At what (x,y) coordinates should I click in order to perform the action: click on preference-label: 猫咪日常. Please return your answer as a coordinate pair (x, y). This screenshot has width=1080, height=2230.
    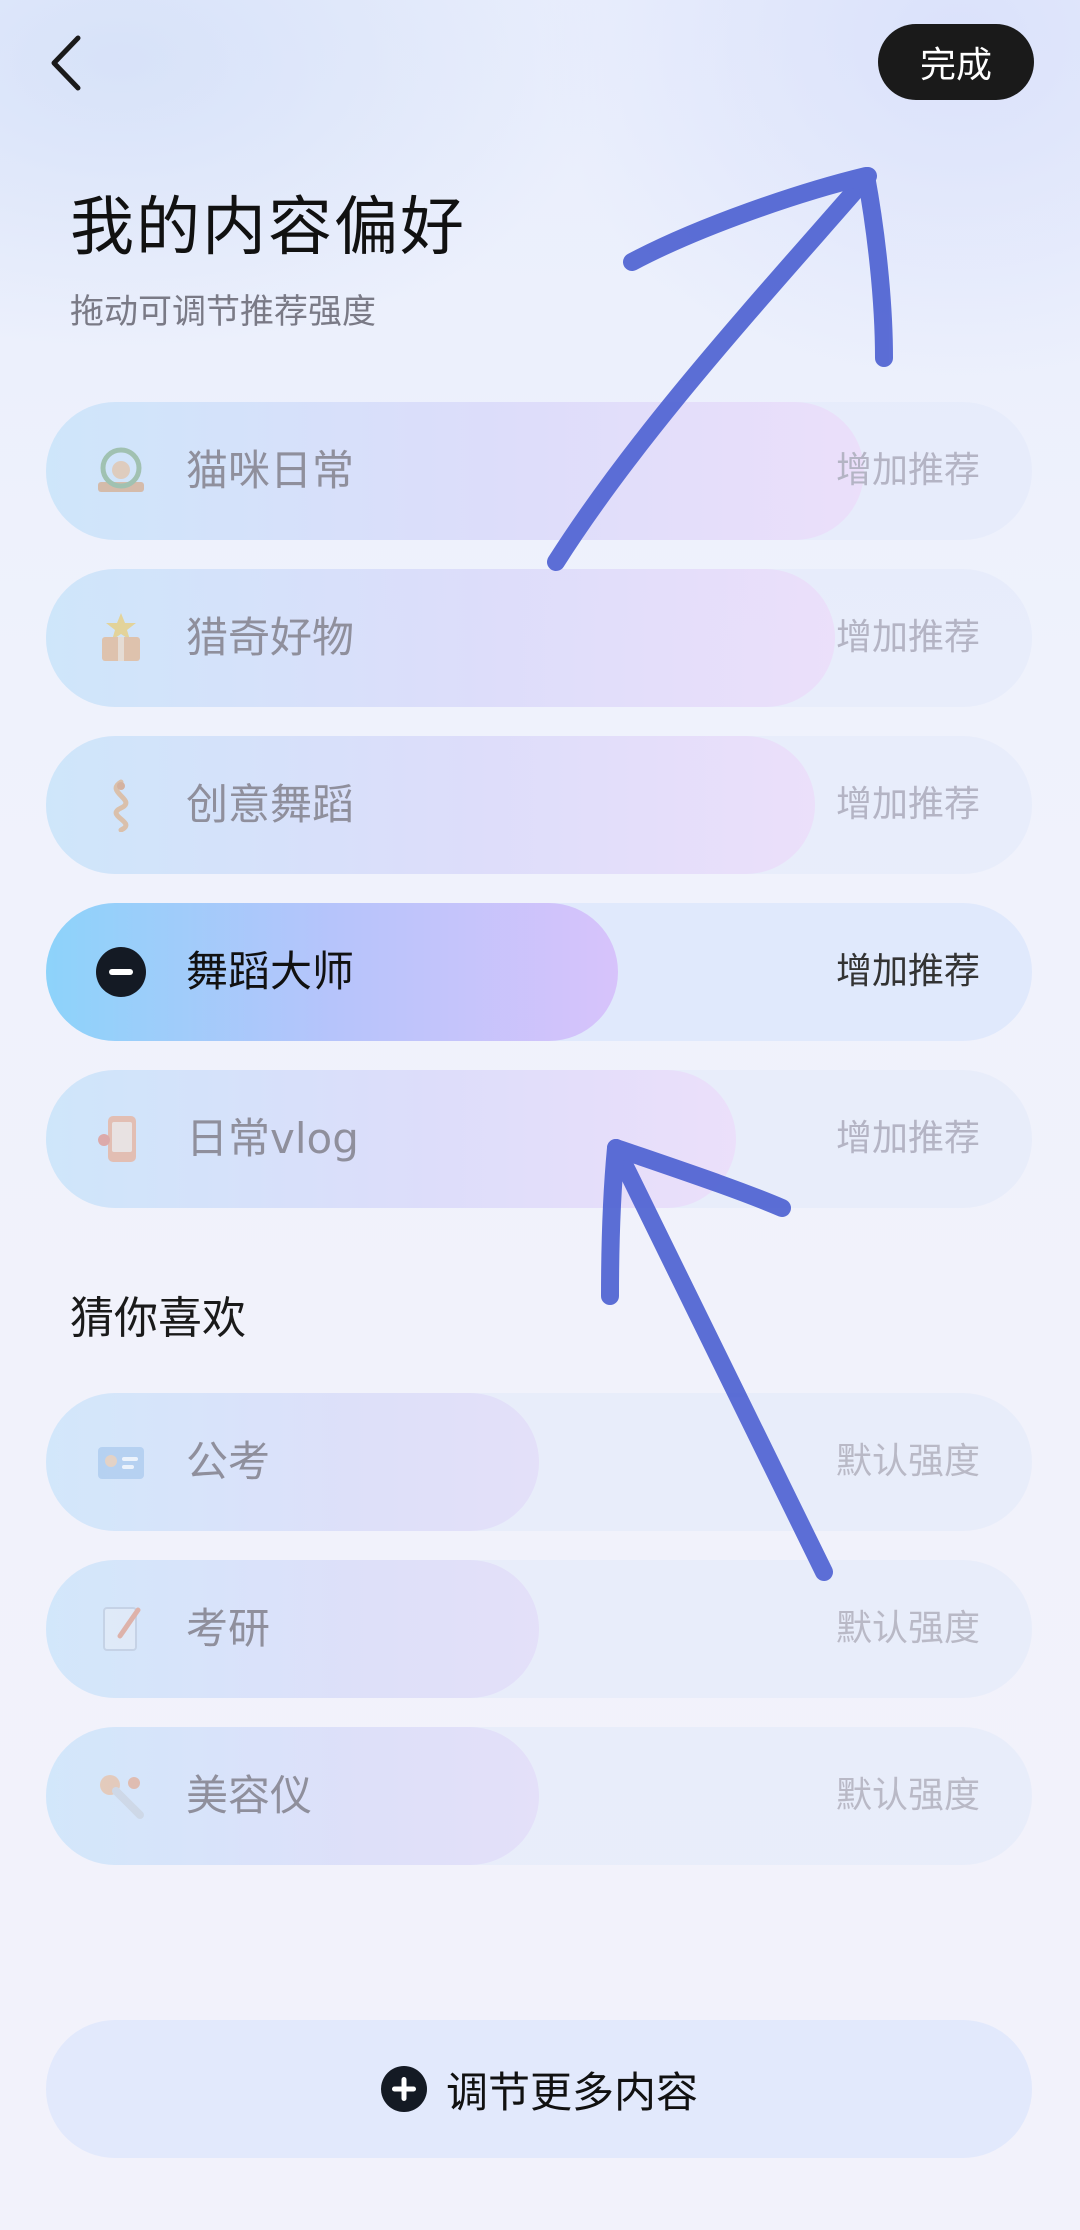
    Looking at the image, I should click on (270, 470).